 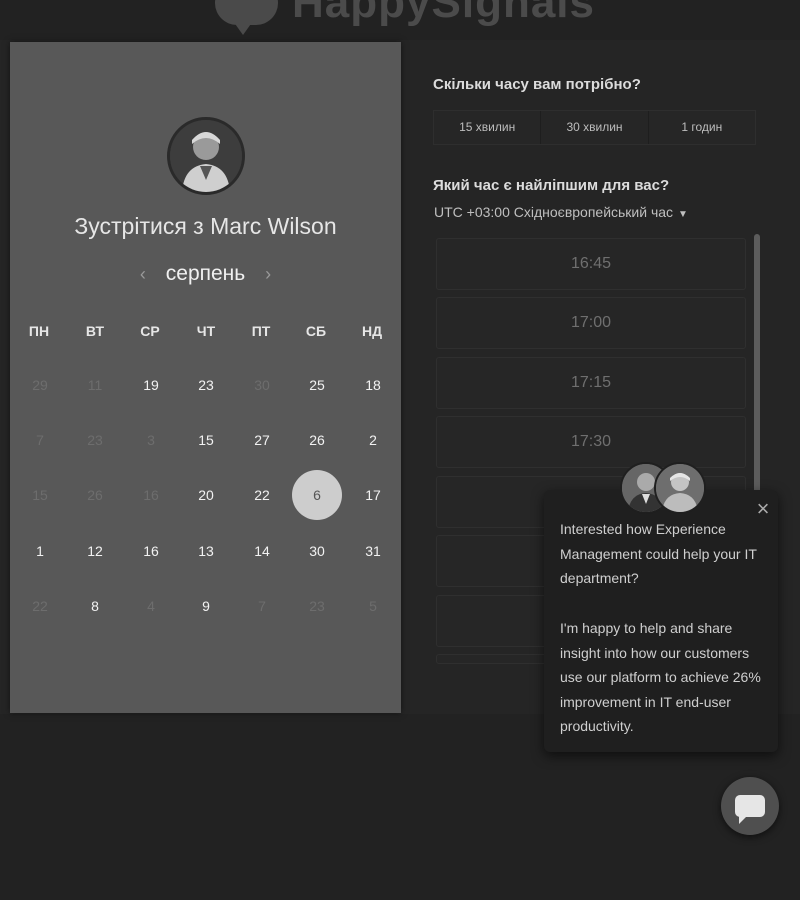 I want to click on calendar-day: 14, so click(x=262, y=551).